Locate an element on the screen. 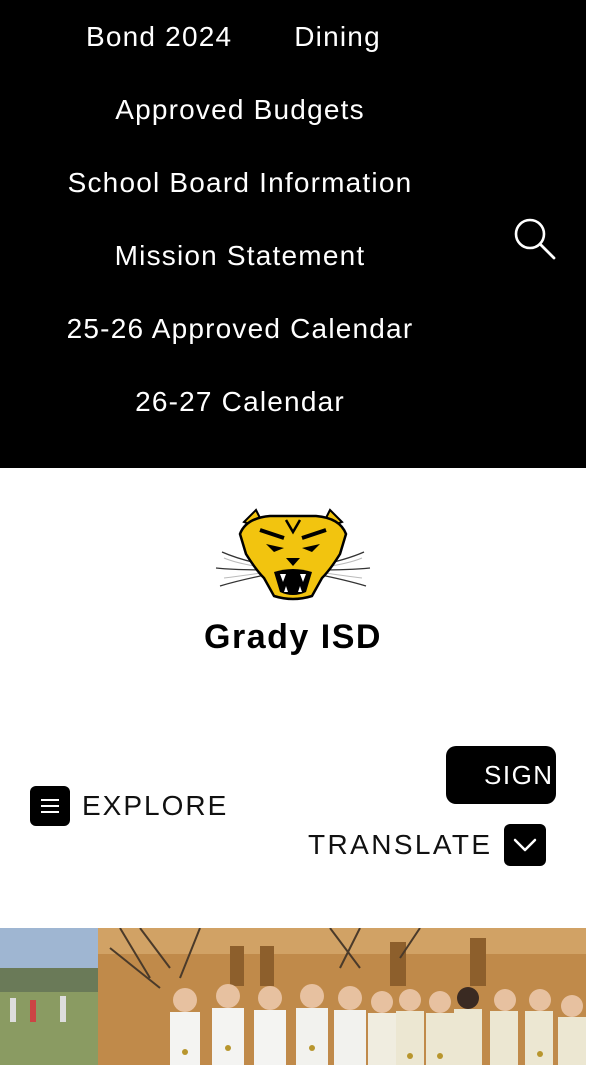 The width and height of the screenshot is (600, 1065). school-name: Grady ISD is located at coordinates (293, 637).